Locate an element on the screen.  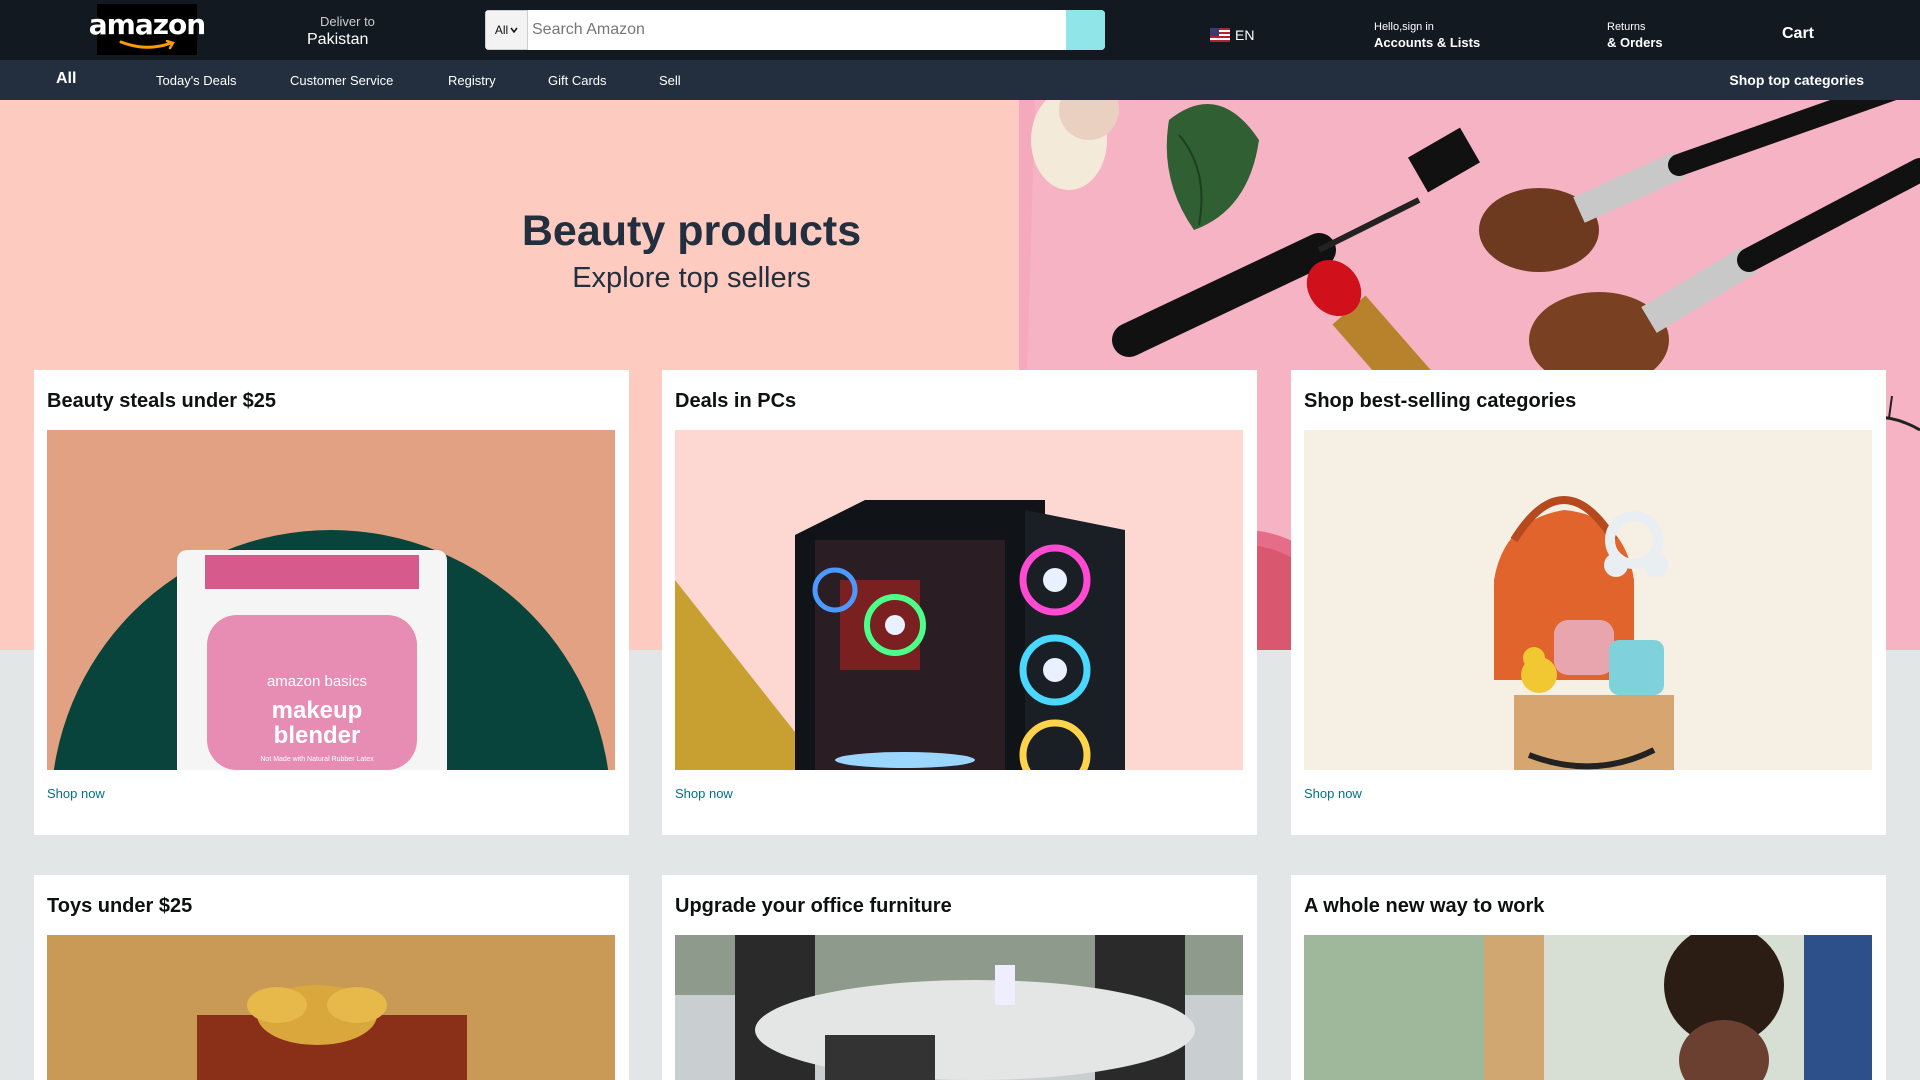
categories-graphic is located at coordinates (1588, 600).